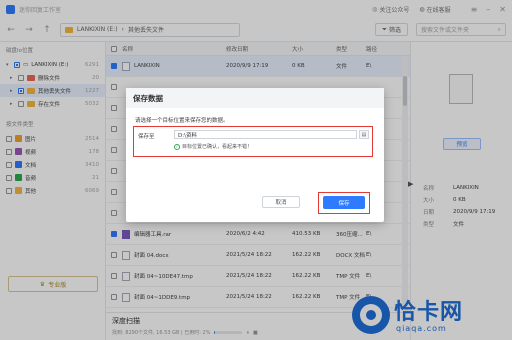  What do you see at coordinates (255, 98) in the screenshot?
I see `dialog-title: 保存数据` at bounding box center [255, 98].